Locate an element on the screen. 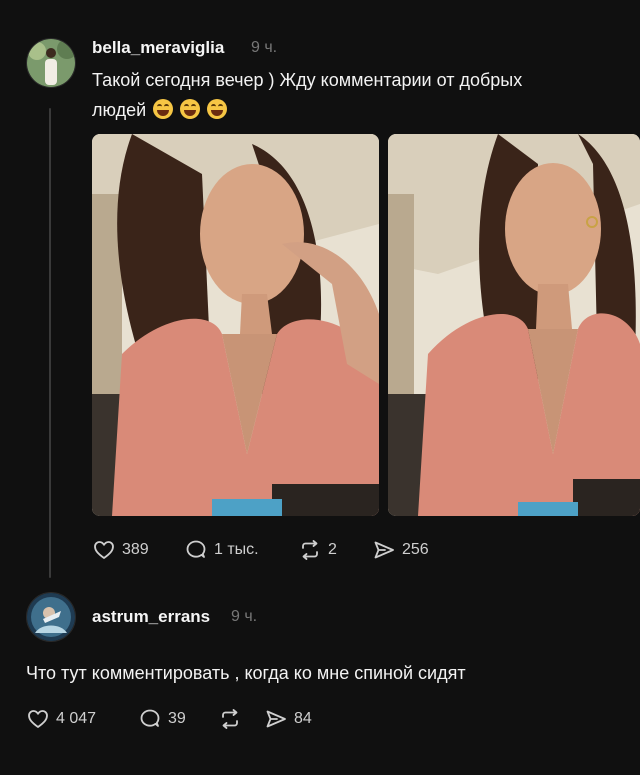 The width and height of the screenshot is (640, 775). like-count: 389 is located at coordinates (135, 549).